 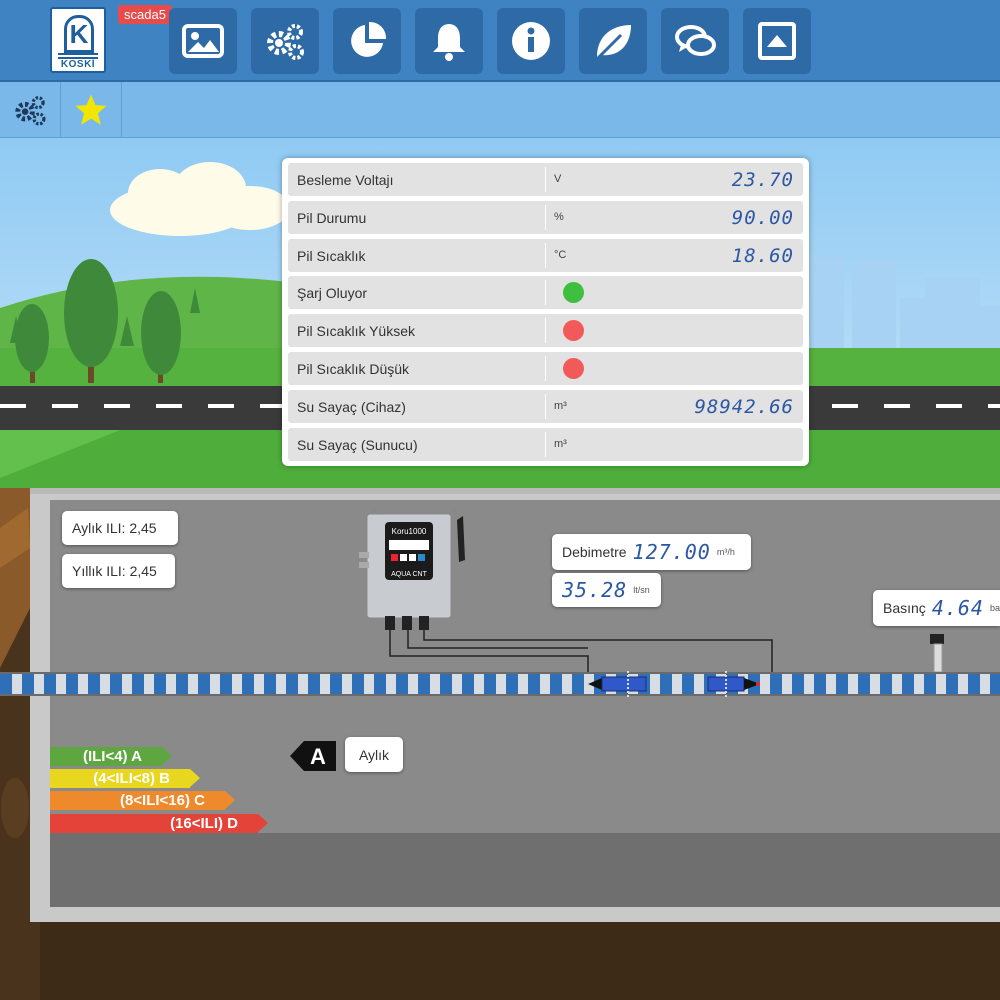 I want to click on row-label: Pil Durumu, so click(x=332, y=217).